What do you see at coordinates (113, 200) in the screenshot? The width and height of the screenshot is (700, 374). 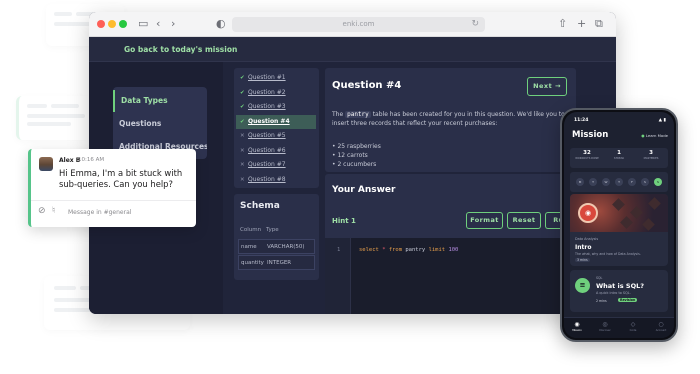 I see `divider` at bounding box center [113, 200].